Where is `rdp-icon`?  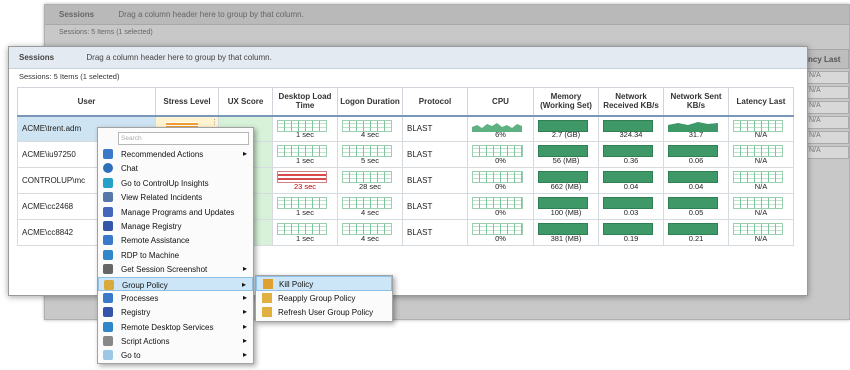 rdp-icon is located at coordinates (108, 254).